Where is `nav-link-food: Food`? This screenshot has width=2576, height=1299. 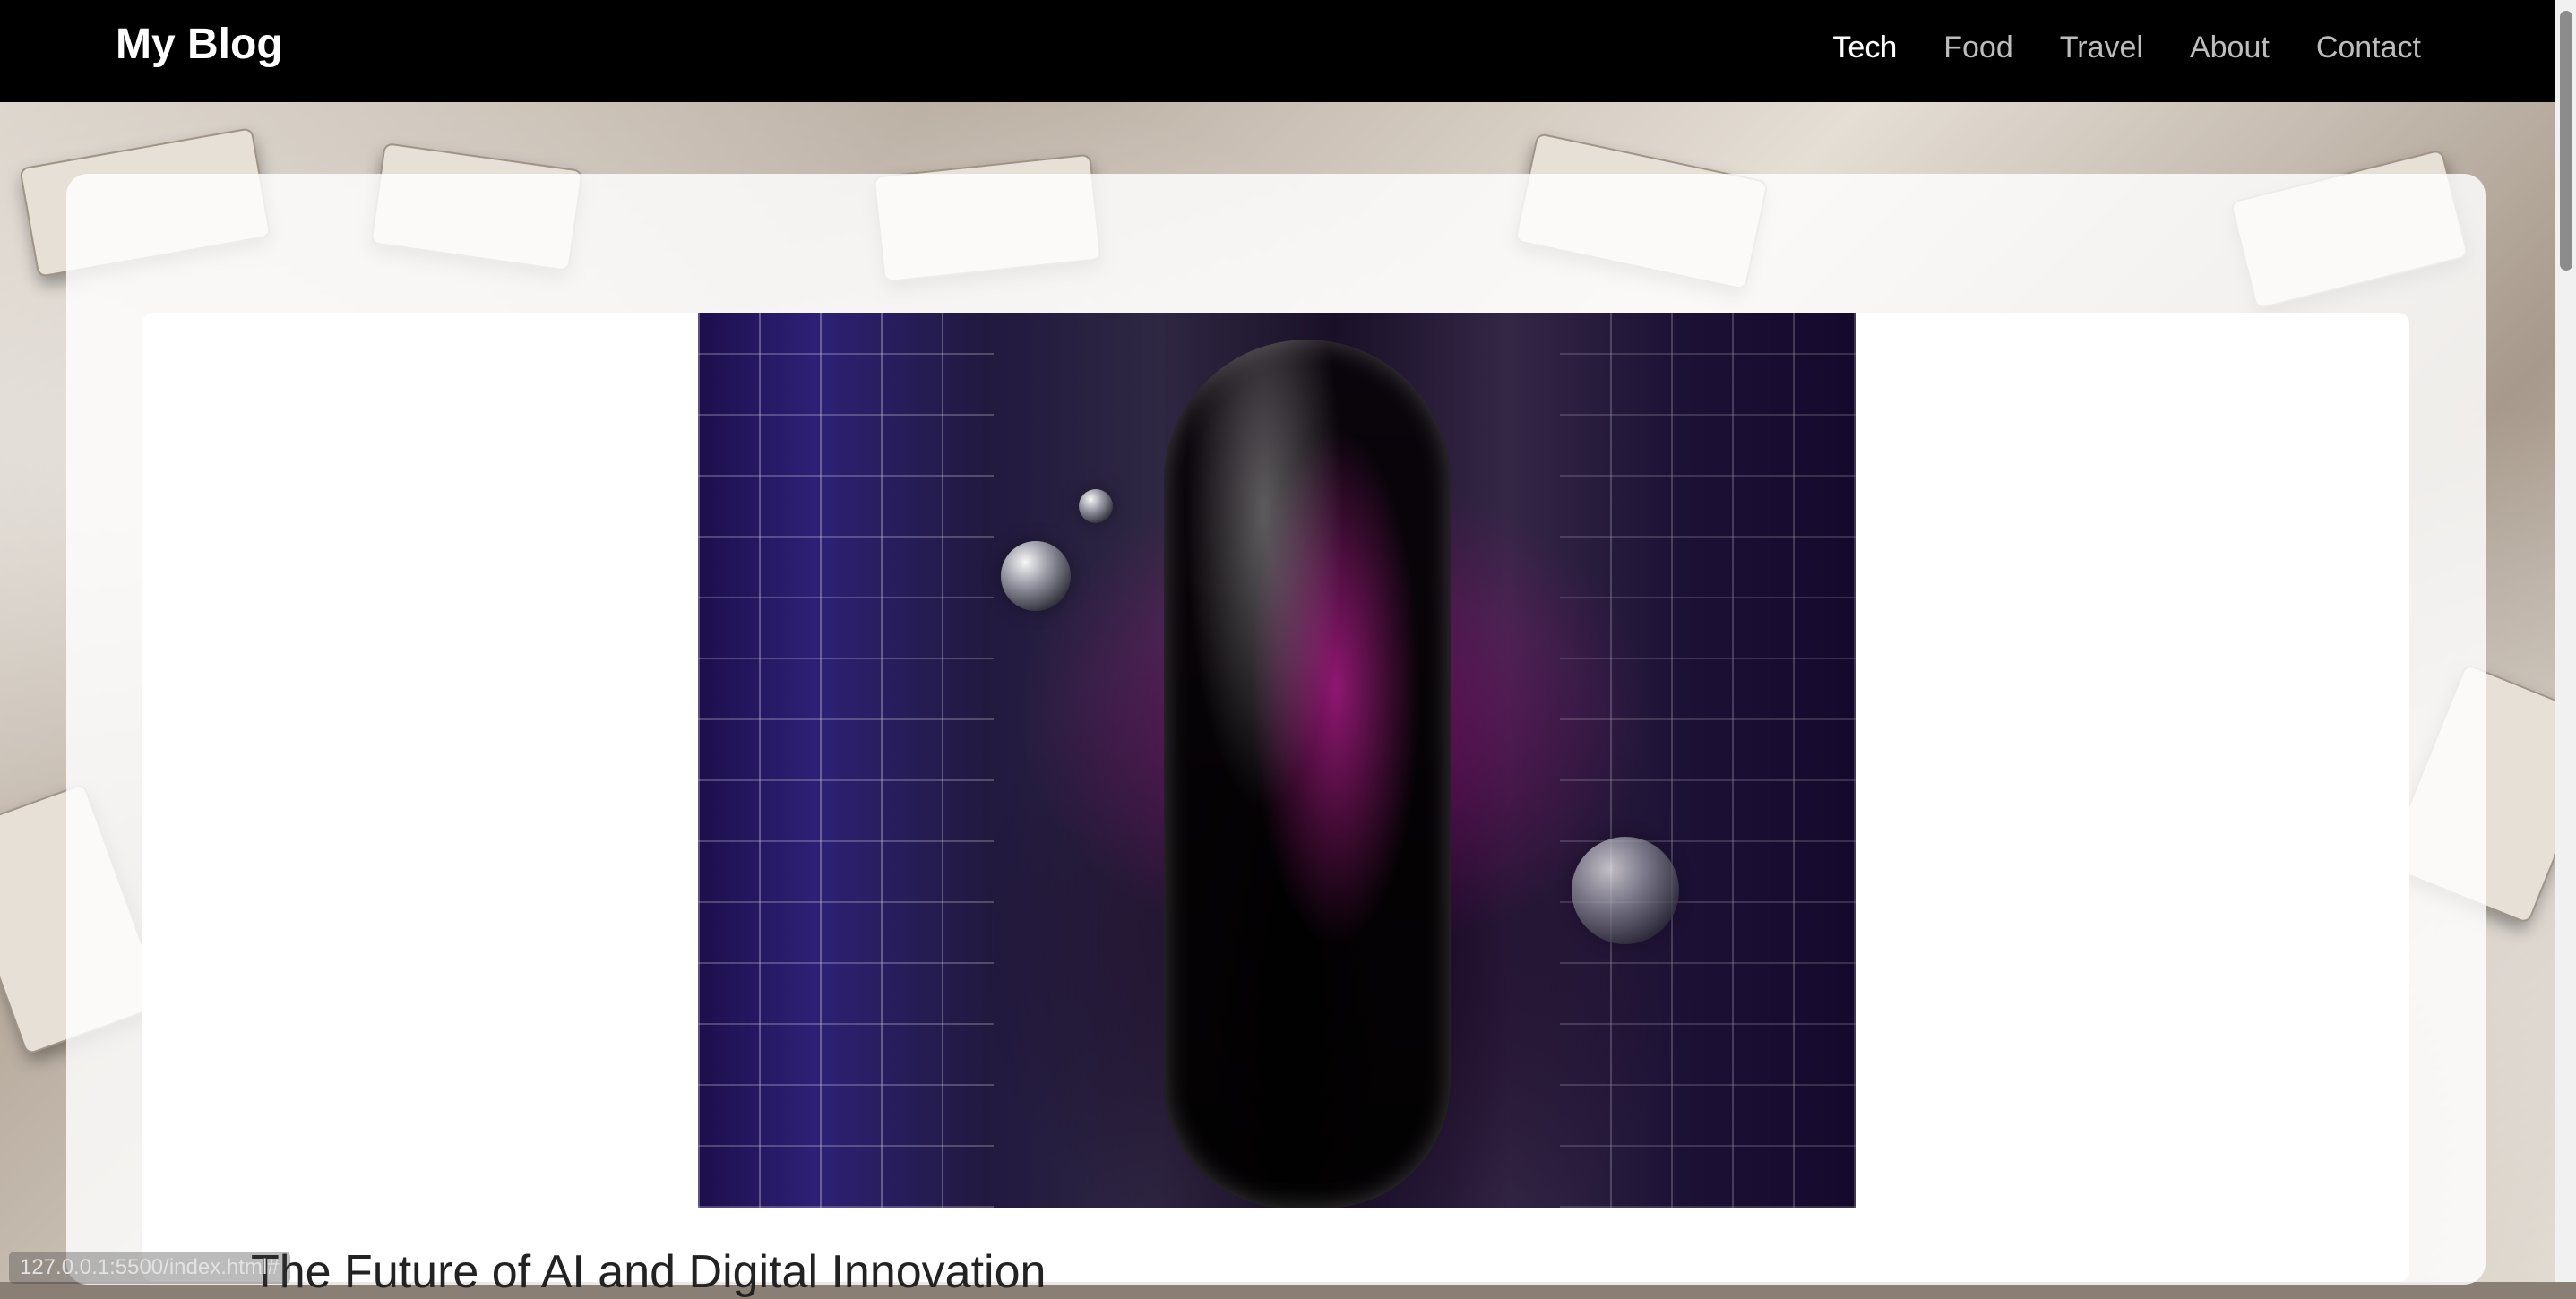
nav-link-food: Food is located at coordinates (1978, 48).